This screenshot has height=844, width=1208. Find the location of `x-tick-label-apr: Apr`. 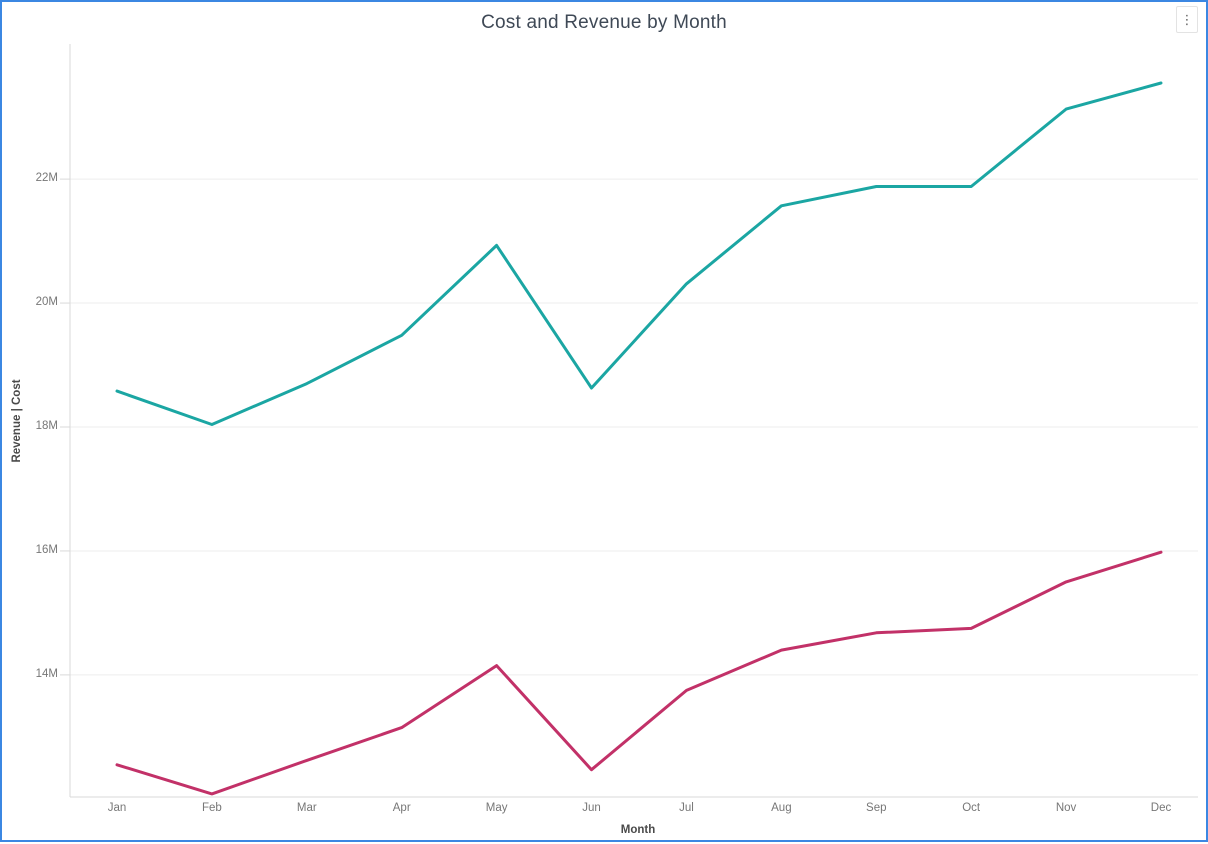

x-tick-label-apr: Apr is located at coordinates (402, 808).